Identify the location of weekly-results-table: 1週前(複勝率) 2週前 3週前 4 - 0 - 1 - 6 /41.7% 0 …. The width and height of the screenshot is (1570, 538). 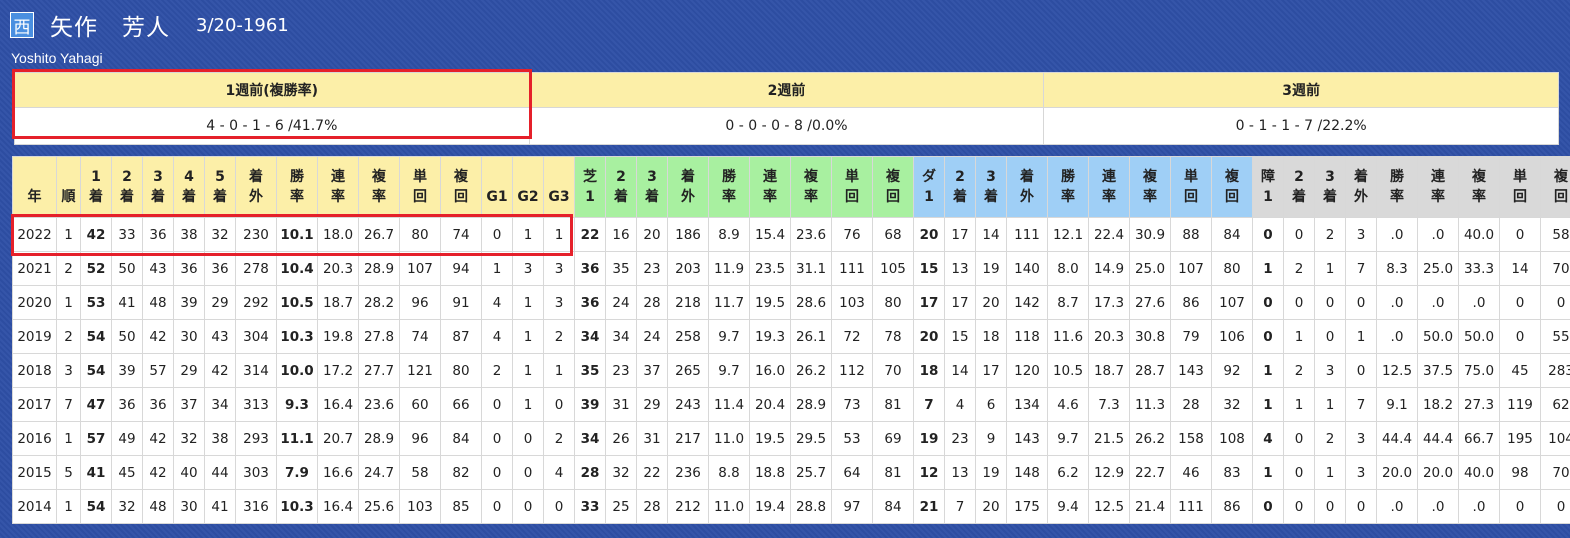
(786, 108).